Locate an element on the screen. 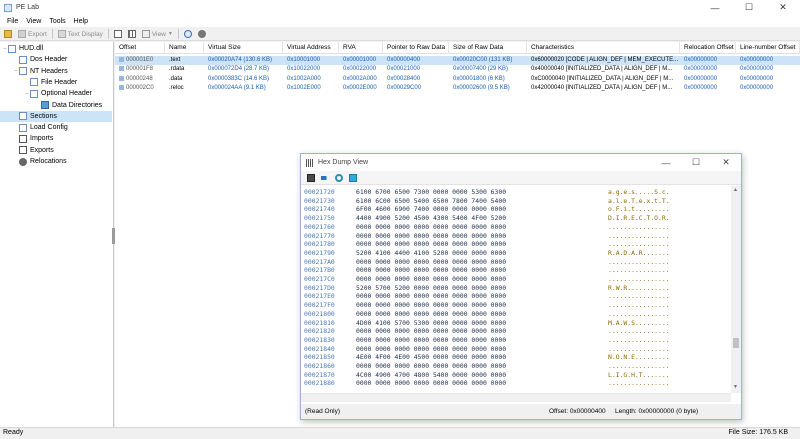 This screenshot has height=439, width=800. scroll-thumb is located at coordinates (736, 343).